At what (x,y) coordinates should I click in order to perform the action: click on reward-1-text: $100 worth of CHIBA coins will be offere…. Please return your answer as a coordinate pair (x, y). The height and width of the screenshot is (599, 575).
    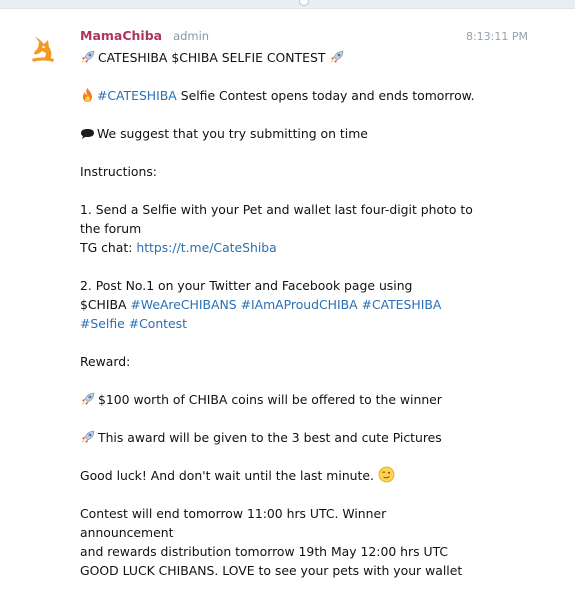
    Looking at the image, I should click on (270, 399).